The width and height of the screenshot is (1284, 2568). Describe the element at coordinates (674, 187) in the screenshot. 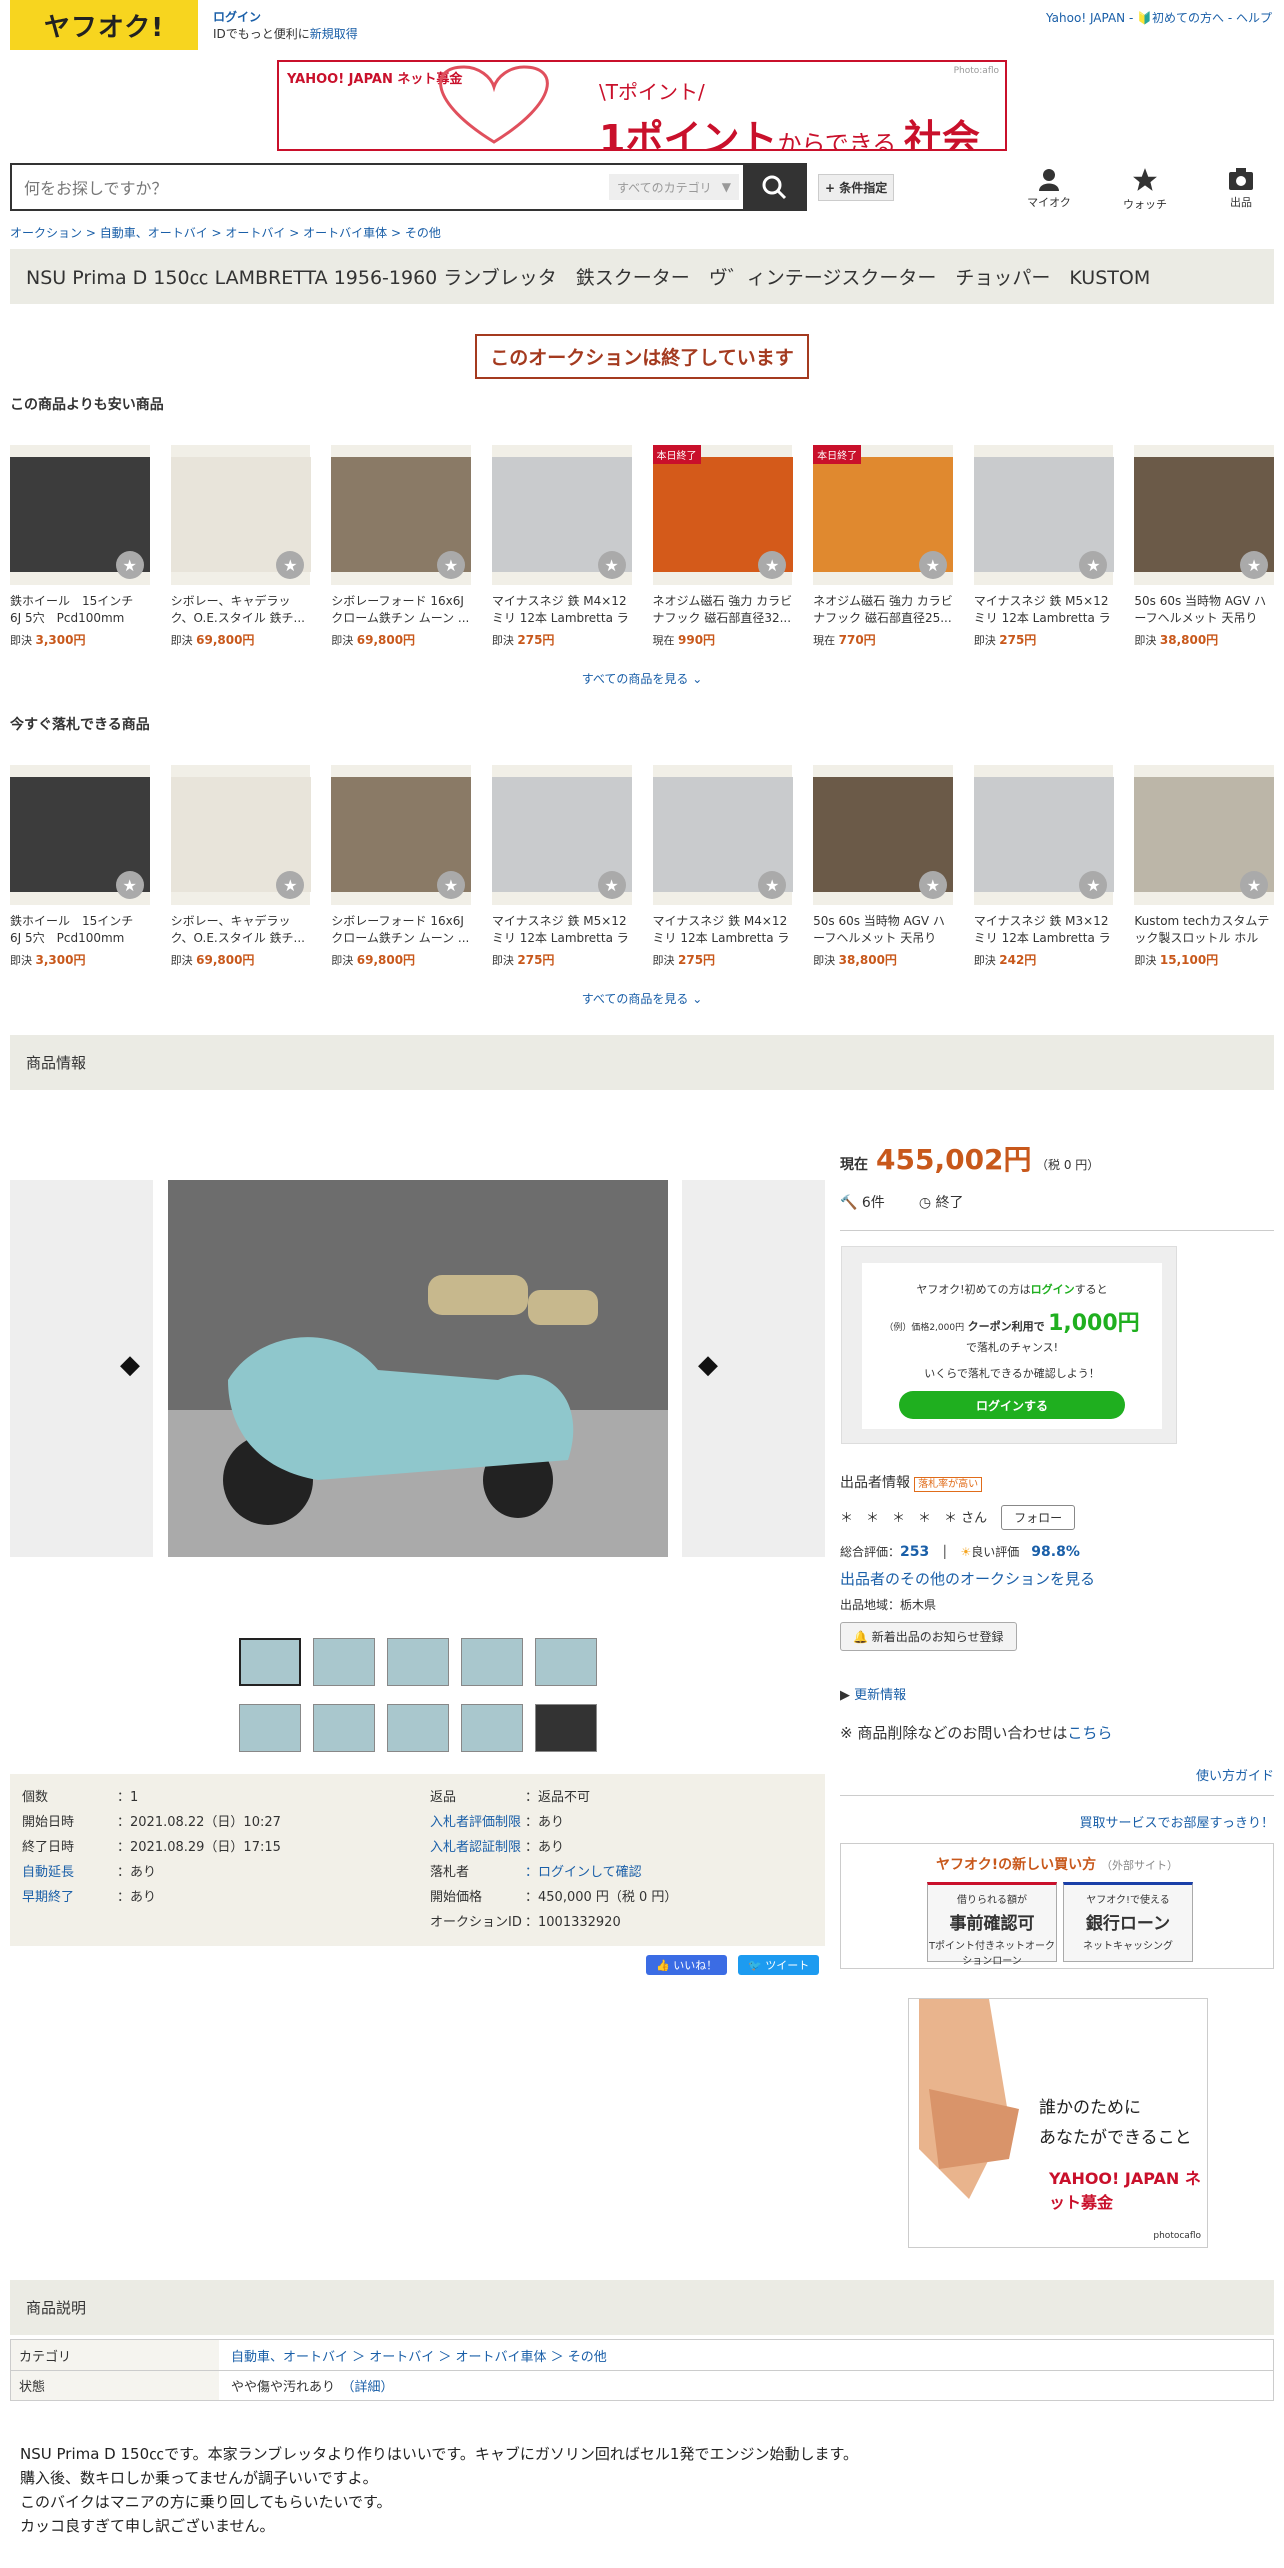

I see `category-select: すべてのカテゴリ ▼` at that location.